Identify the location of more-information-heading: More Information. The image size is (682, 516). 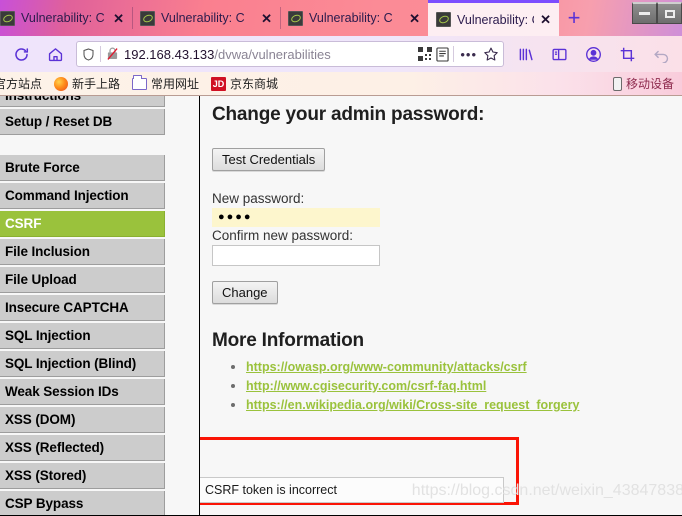
(288, 340).